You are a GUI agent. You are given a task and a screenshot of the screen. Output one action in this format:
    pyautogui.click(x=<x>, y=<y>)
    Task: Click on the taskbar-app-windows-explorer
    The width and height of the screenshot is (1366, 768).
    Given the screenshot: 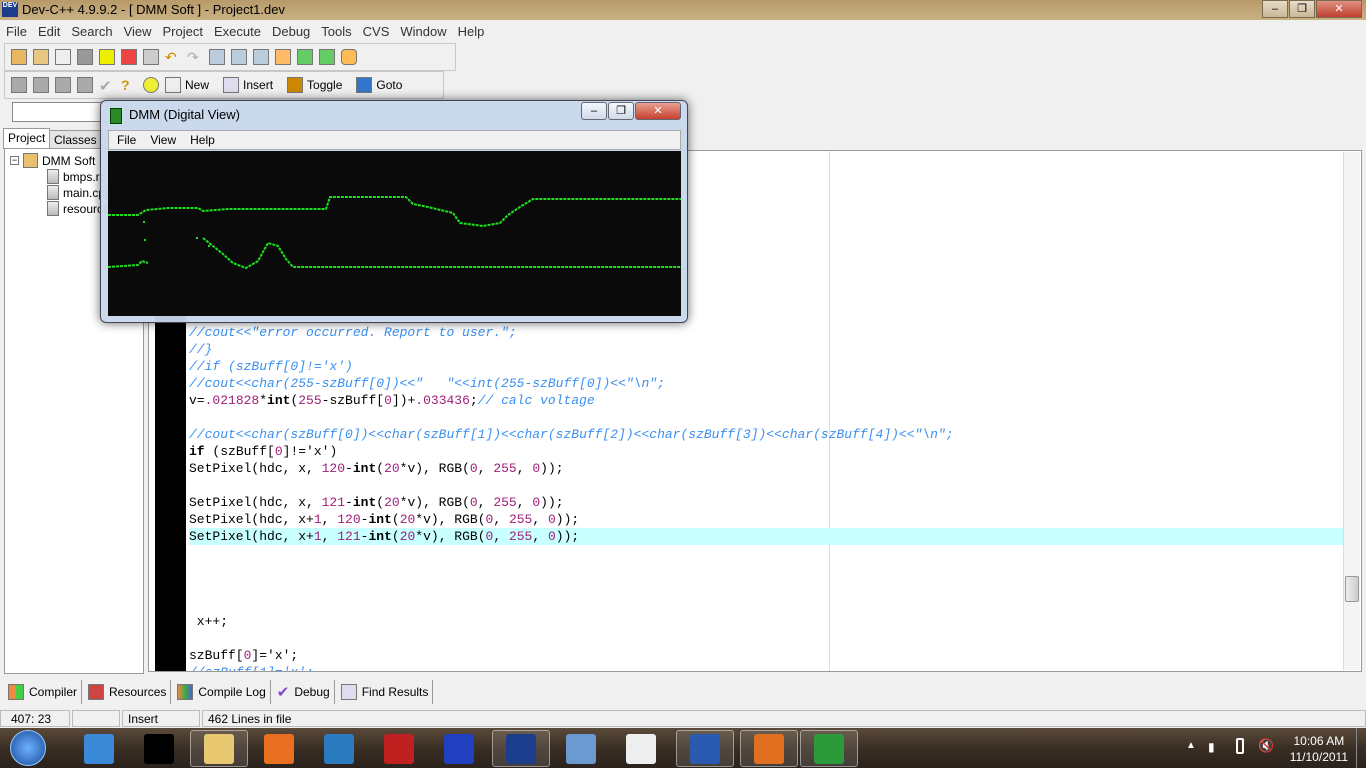 What is the action you would take?
    pyautogui.click(x=219, y=748)
    